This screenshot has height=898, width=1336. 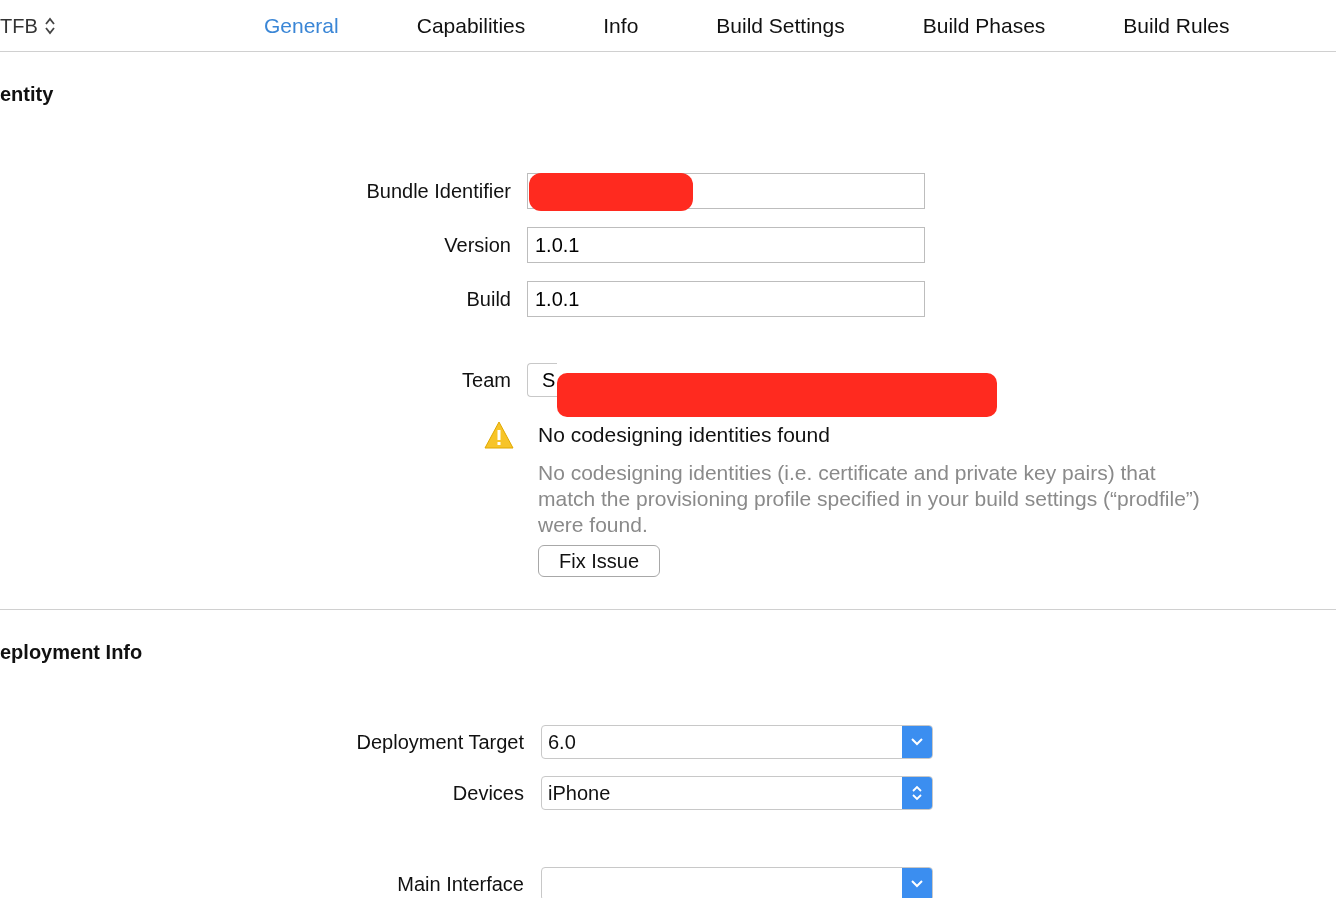 What do you see at coordinates (737, 792) in the screenshot?
I see `popup-button: iPhone` at bounding box center [737, 792].